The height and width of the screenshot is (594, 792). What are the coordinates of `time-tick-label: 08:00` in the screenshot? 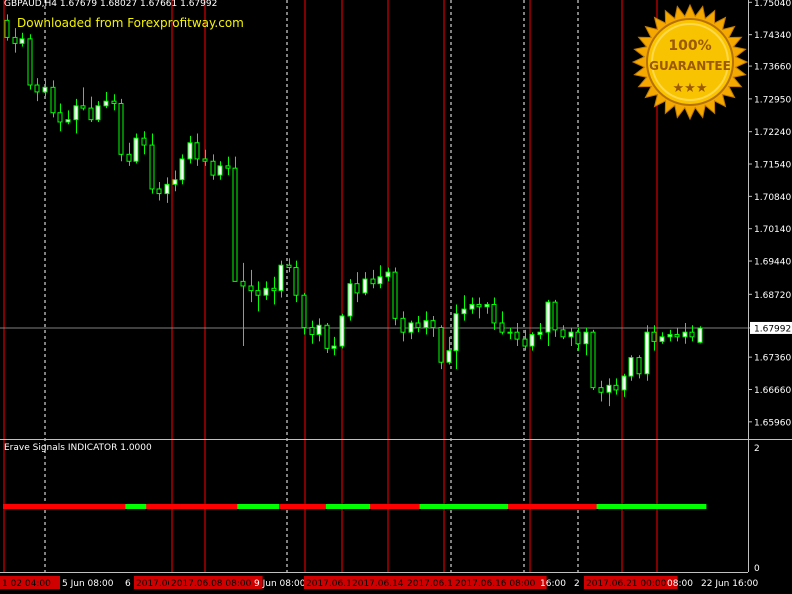 It's located at (680, 584).